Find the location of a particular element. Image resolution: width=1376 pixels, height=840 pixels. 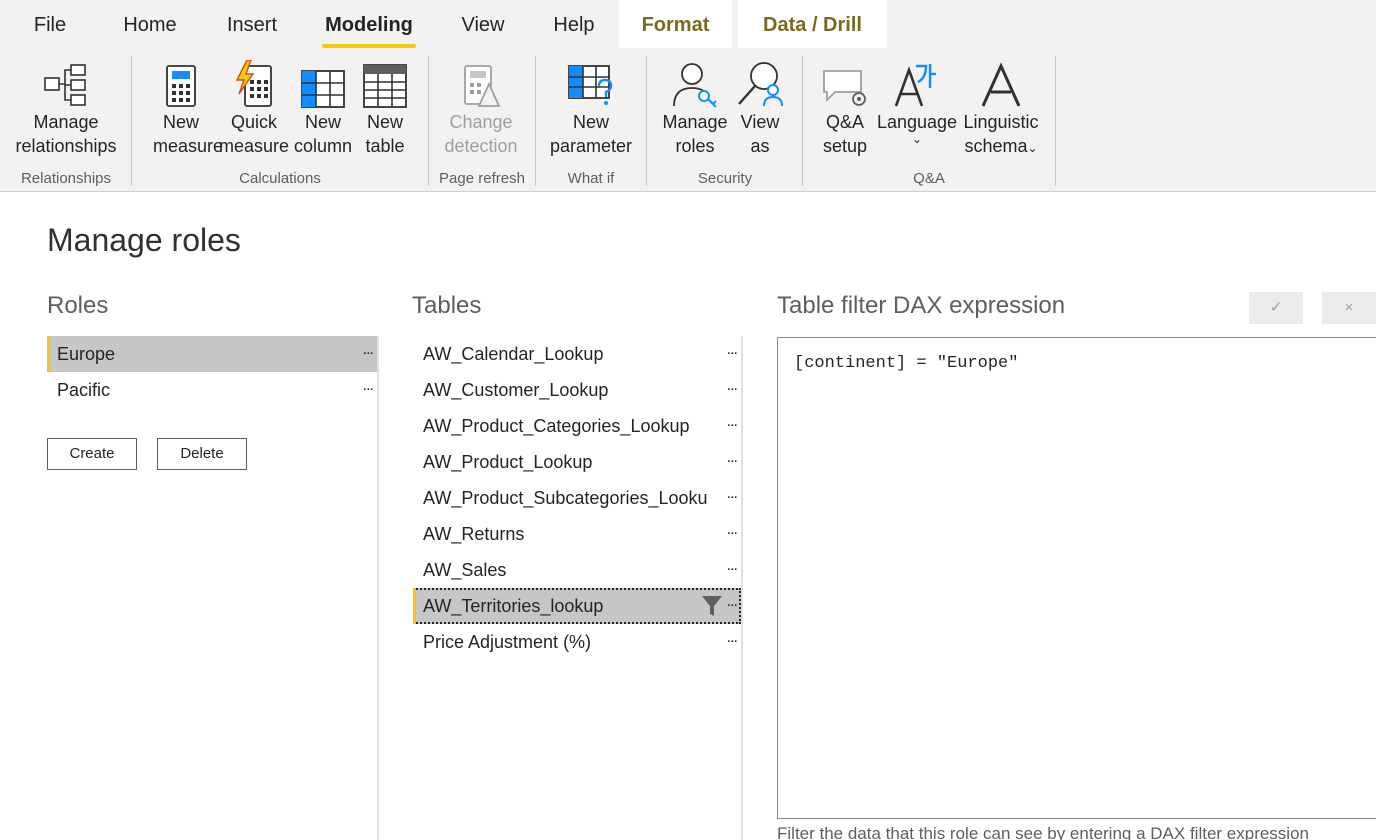

table-name: AW_Product_Categories_Lookup is located at coordinates (556, 426).